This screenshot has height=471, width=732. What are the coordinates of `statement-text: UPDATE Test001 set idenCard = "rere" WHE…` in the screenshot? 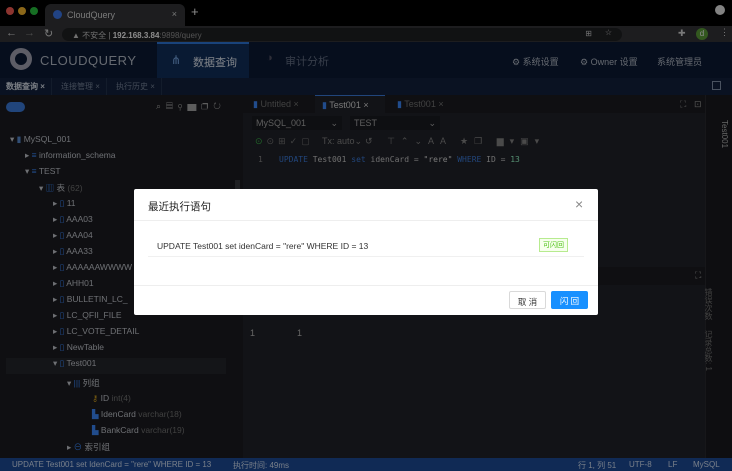 It's located at (263, 246).